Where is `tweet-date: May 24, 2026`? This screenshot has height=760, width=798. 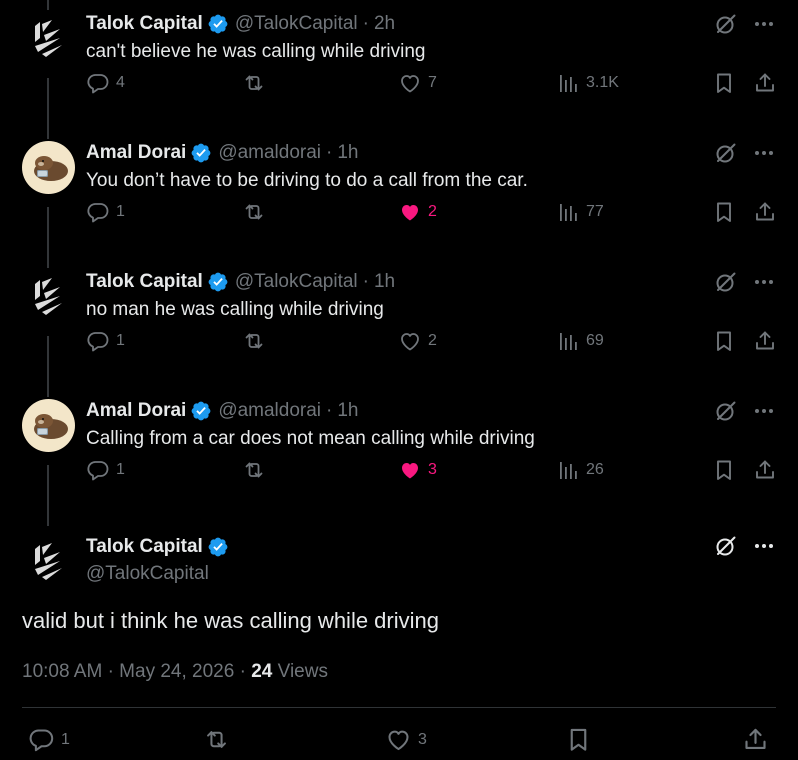
tweet-date: May 24, 2026 is located at coordinates (176, 671).